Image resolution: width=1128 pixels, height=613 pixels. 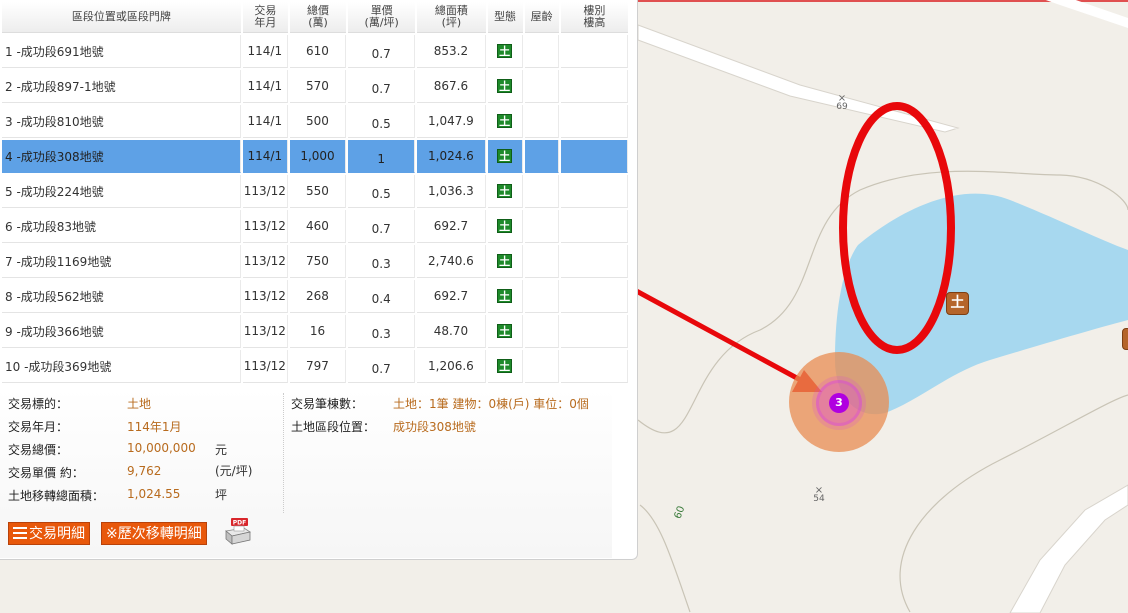 What do you see at coordinates (144, 471) in the screenshot?
I see `detail-unit-value: 9,762` at bounding box center [144, 471].